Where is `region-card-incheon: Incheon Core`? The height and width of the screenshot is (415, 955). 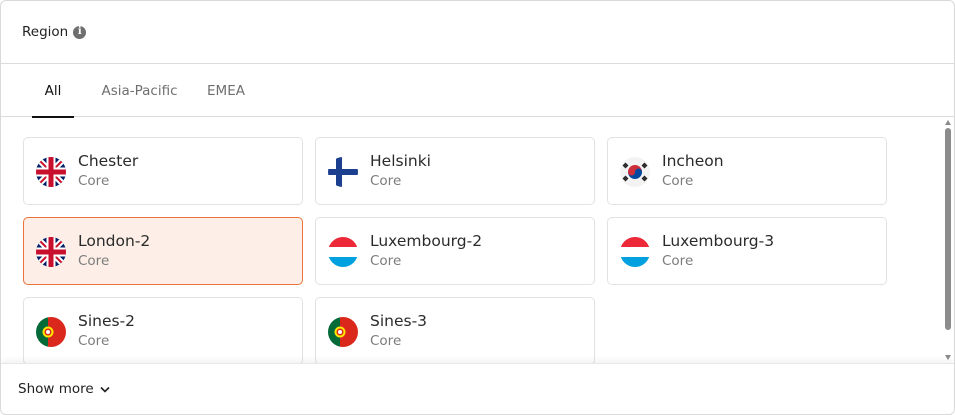
region-card-incheon: Incheon Core is located at coordinates (747, 171).